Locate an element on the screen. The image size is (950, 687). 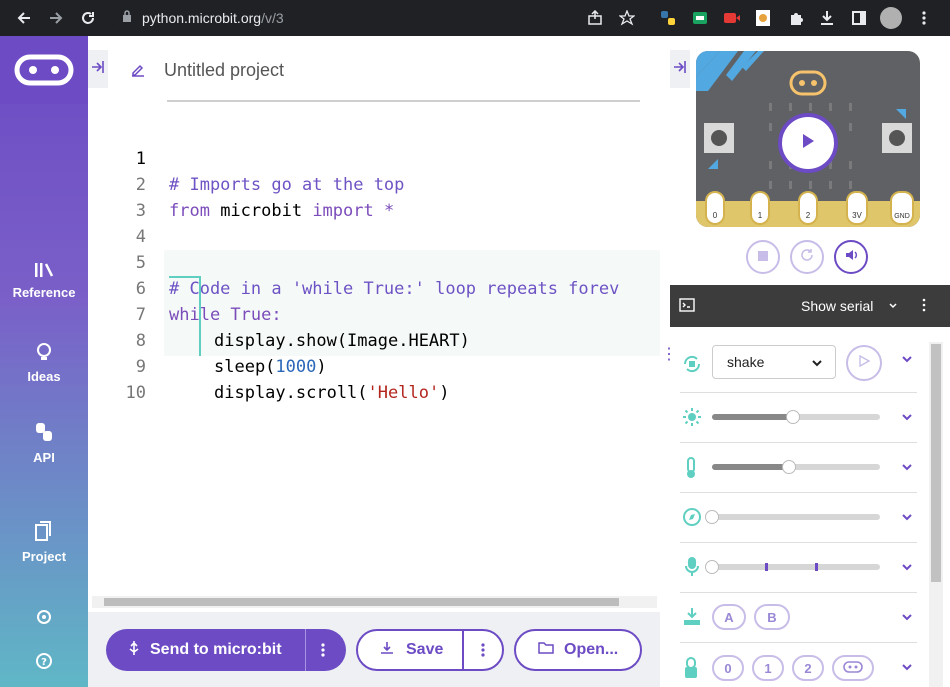
code-text: display.scroll('Hello') is located at coordinates (331, 393).